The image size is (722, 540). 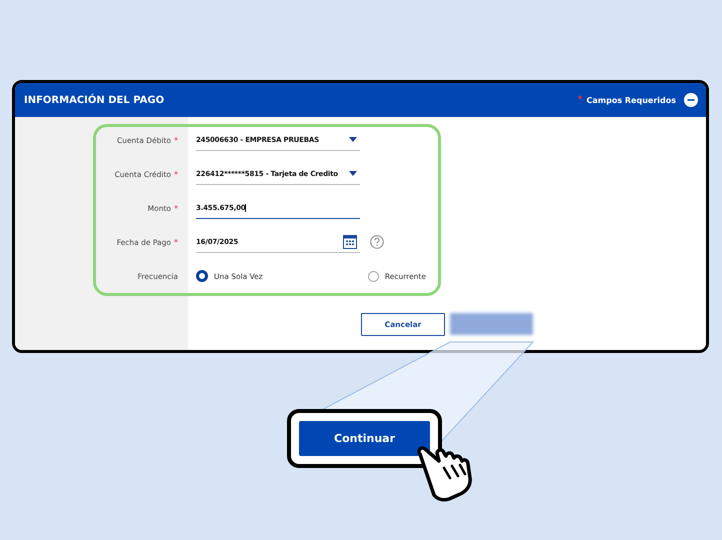 What do you see at coordinates (691, 100) in the screenshot?
I see `collapse-icon` at bounding box center [691, 100].